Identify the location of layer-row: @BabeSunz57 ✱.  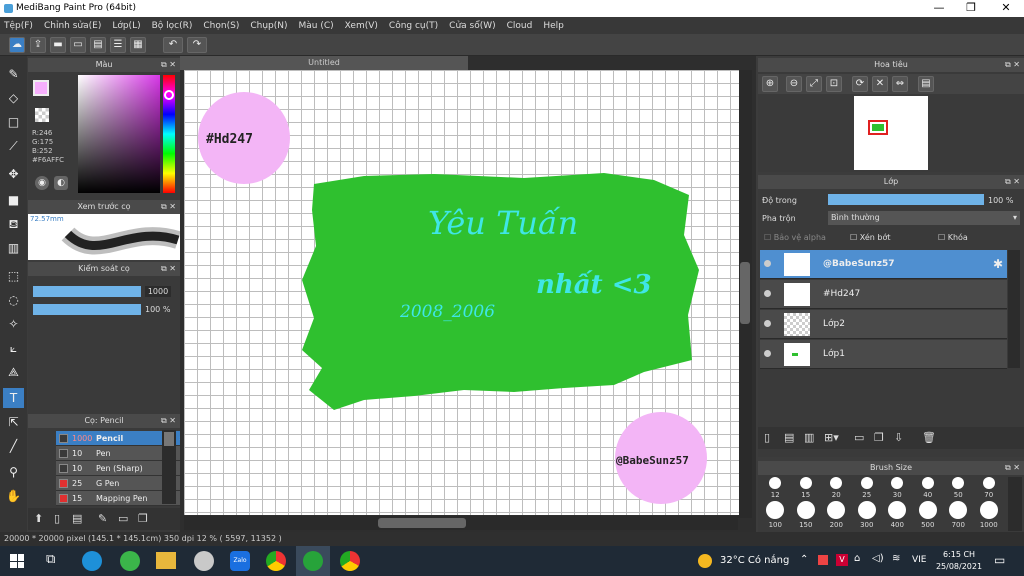
(883, 264).